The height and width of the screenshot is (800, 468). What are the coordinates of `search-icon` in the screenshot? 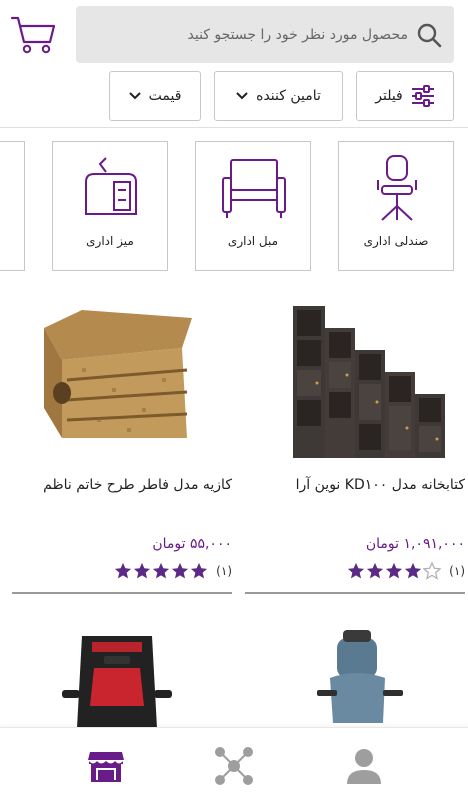 It's located at (429, 35).